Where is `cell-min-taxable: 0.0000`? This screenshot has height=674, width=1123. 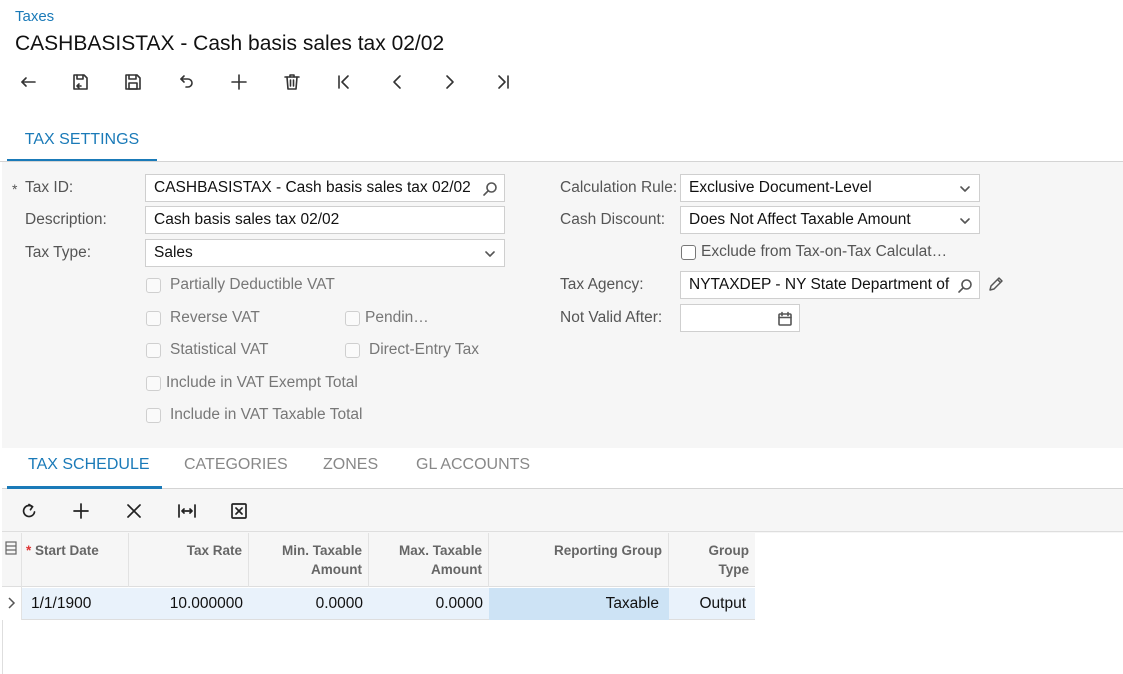
cell-min-taxable: 0.0000 is located at coordinates (306, 604).